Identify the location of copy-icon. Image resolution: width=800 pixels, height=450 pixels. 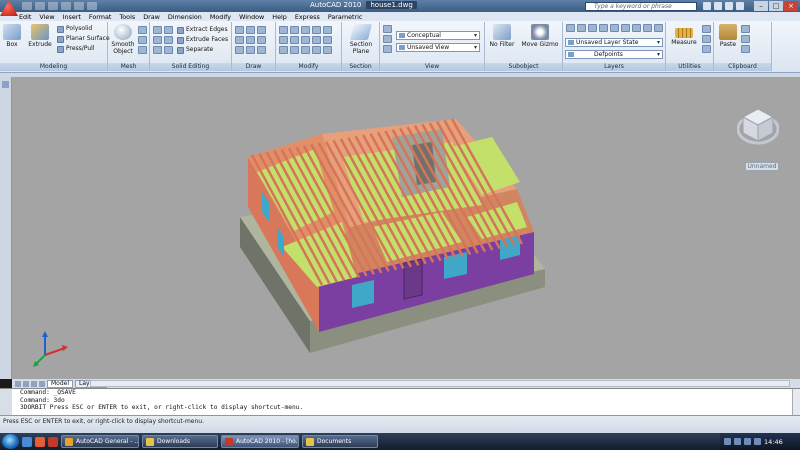
(327, 30).